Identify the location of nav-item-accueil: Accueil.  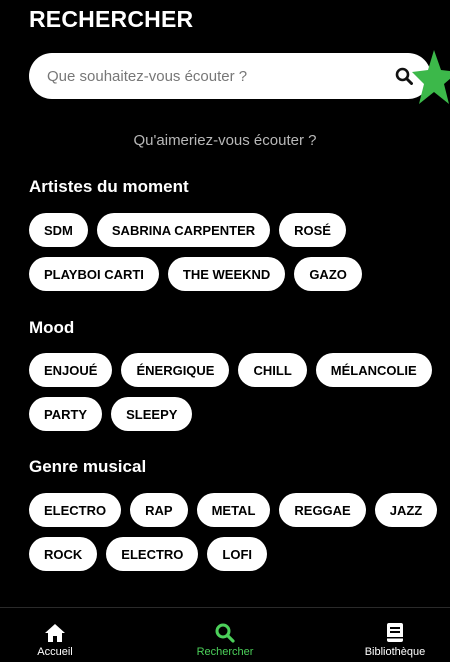
(55, 635).